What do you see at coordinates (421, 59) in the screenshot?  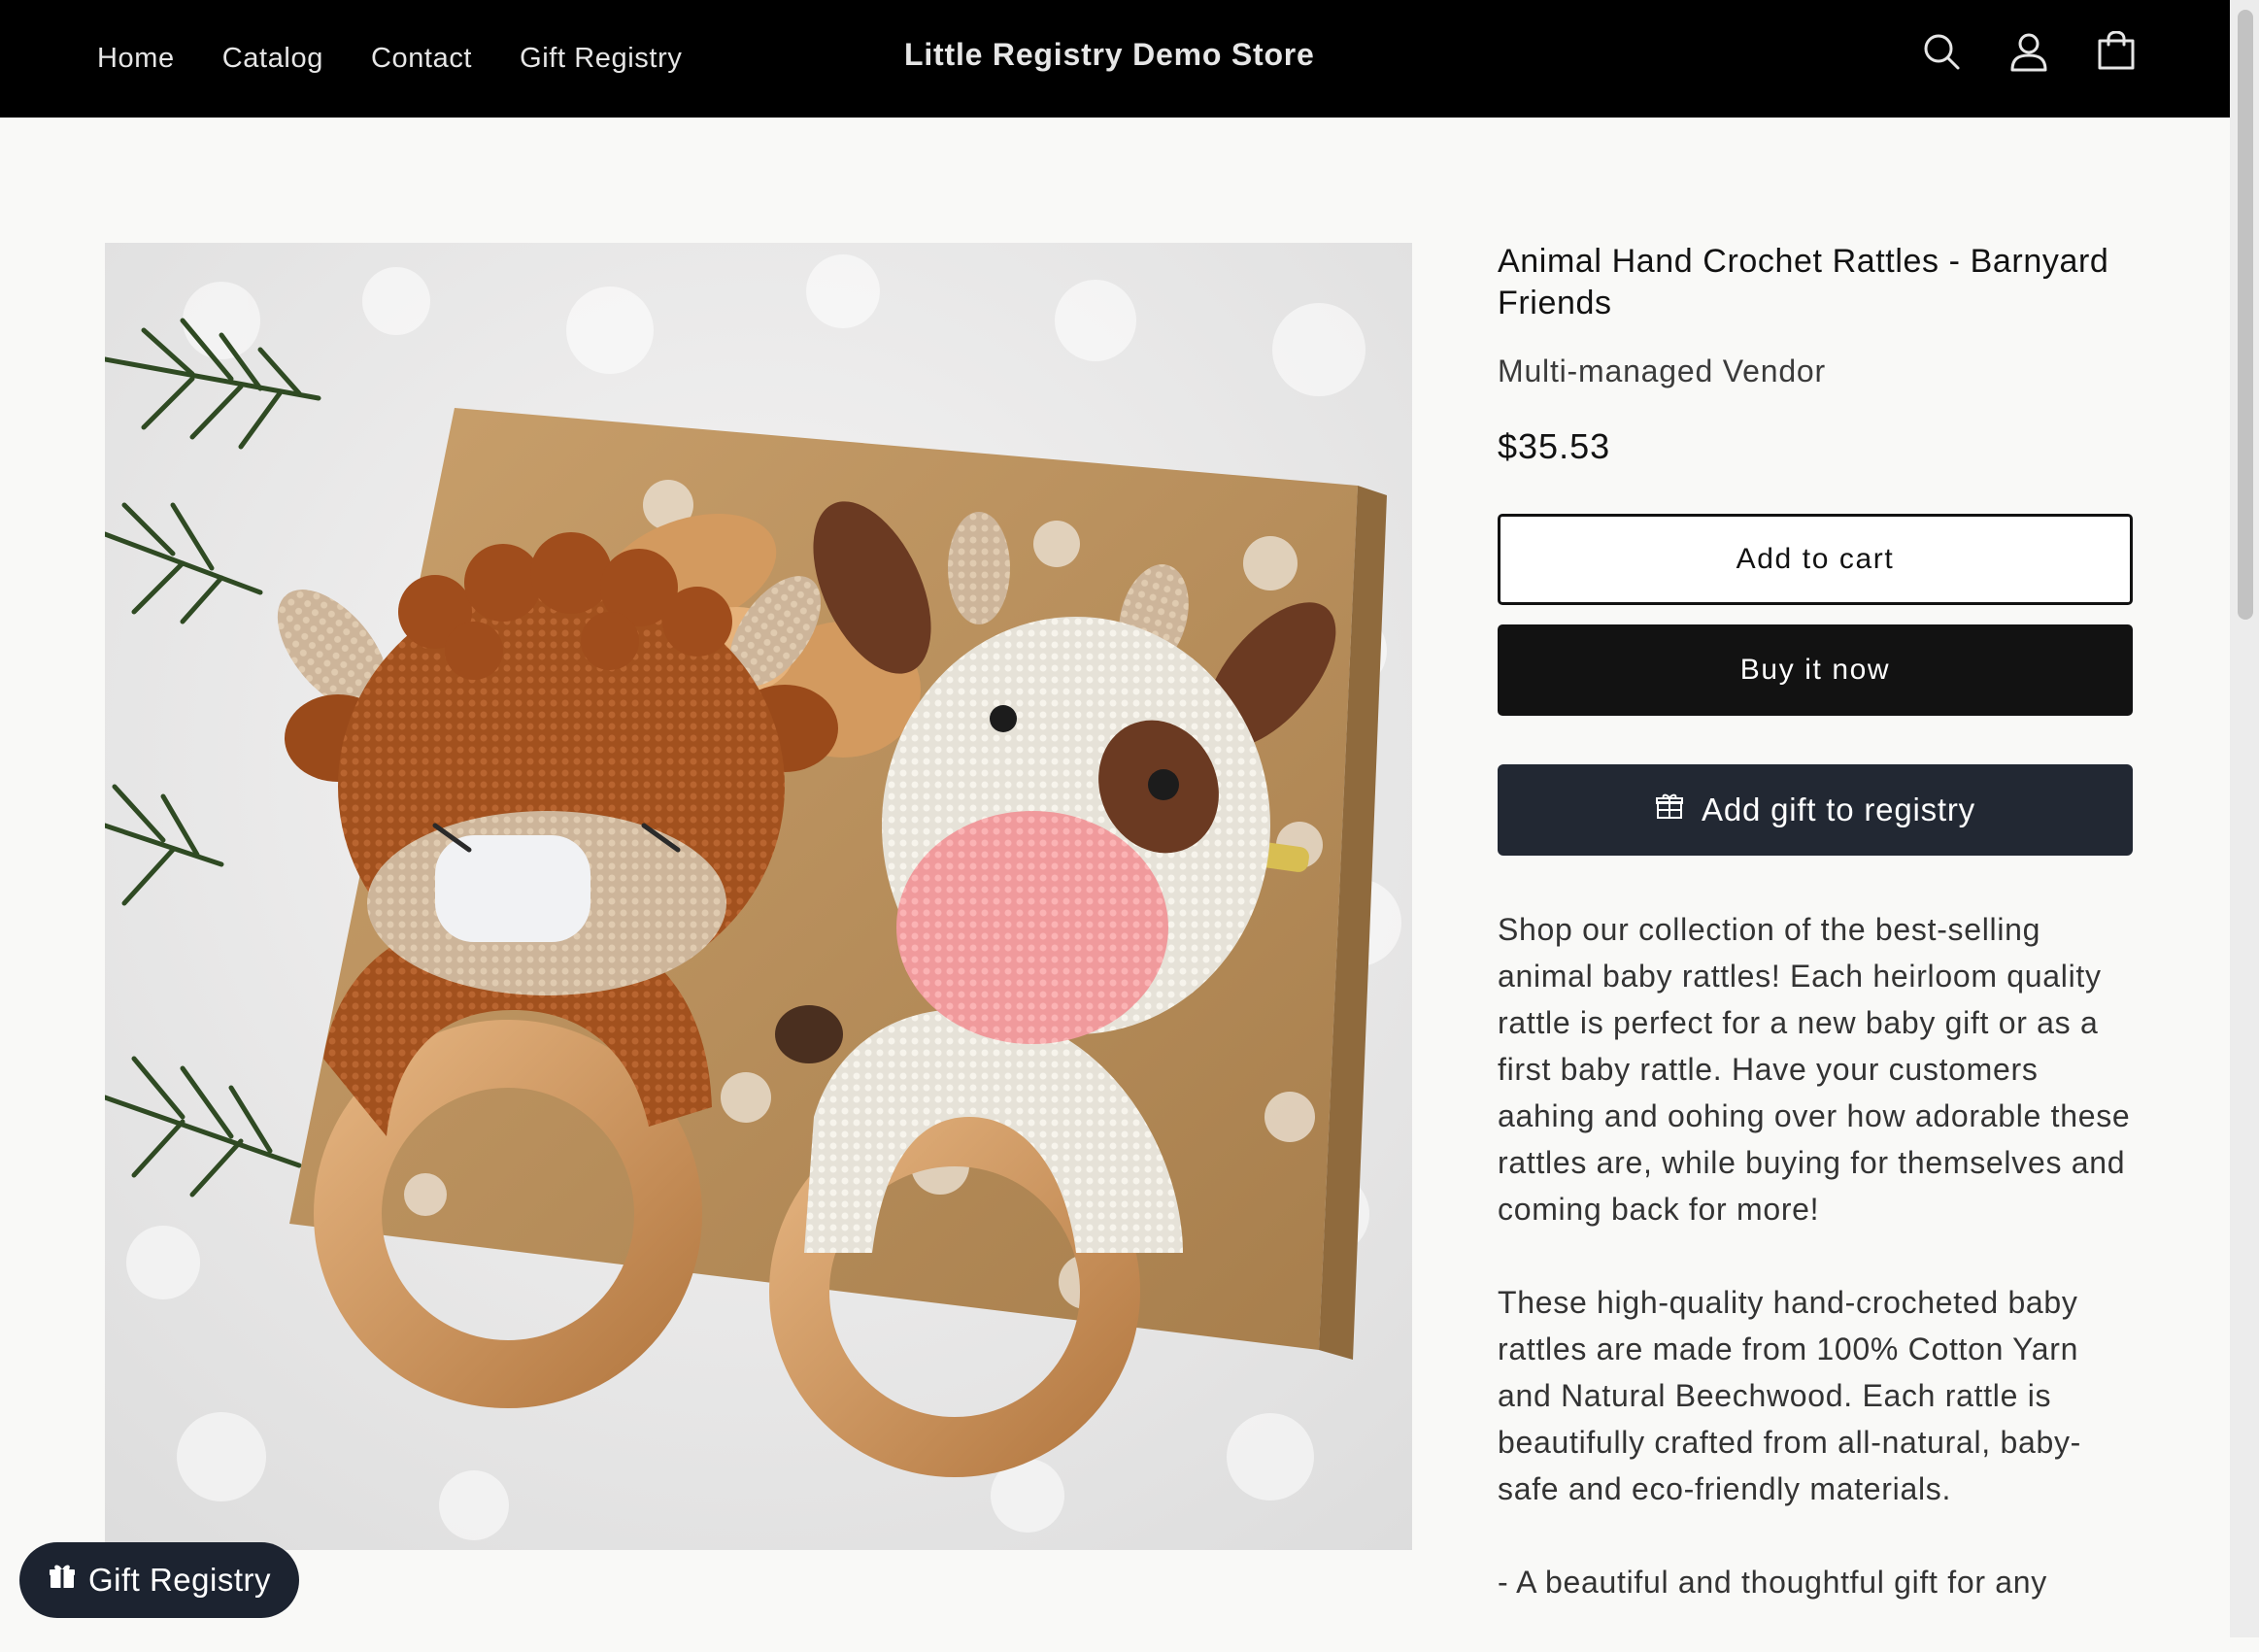 I see `nav-contact: Contact` at bounding box center [421, 59].